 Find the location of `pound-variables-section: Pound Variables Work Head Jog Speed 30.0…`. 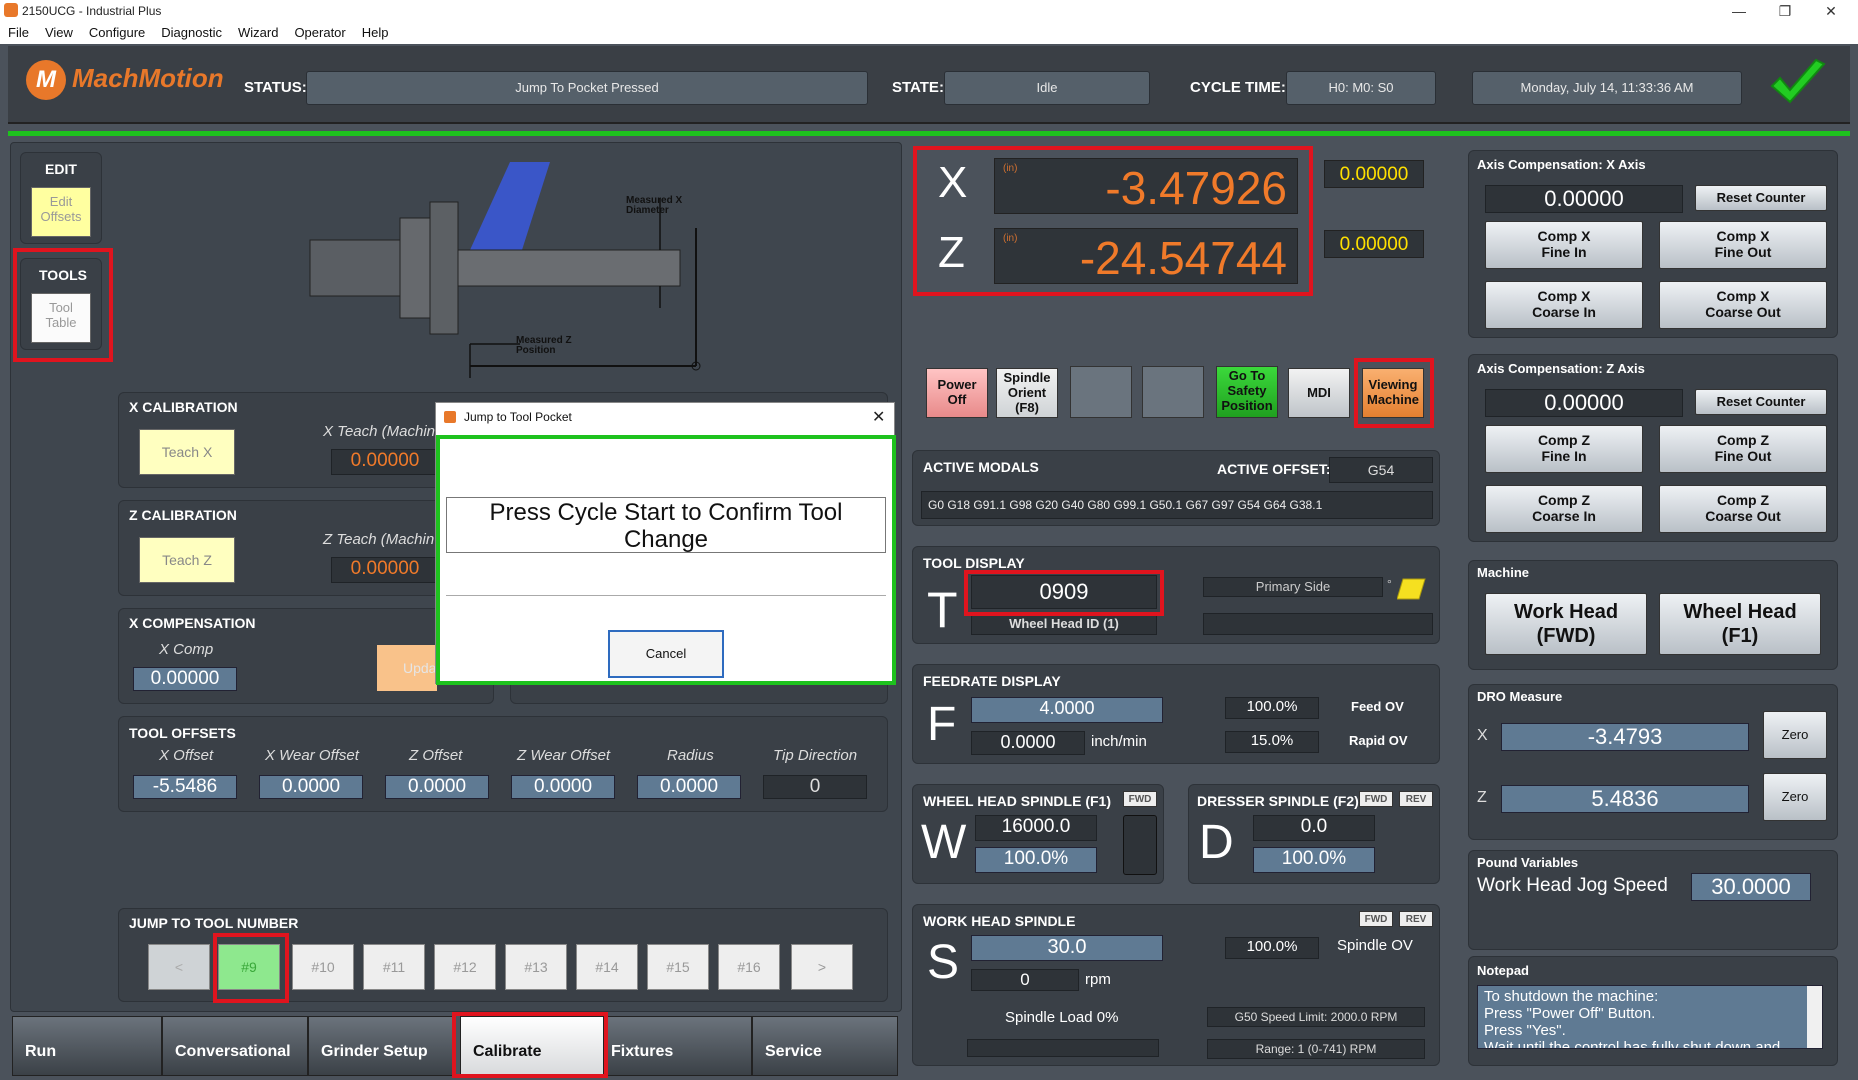

pound-variables-section: Pound Variables Work Head Jog Speed 30.0… is located at coordinates (1653, 900).